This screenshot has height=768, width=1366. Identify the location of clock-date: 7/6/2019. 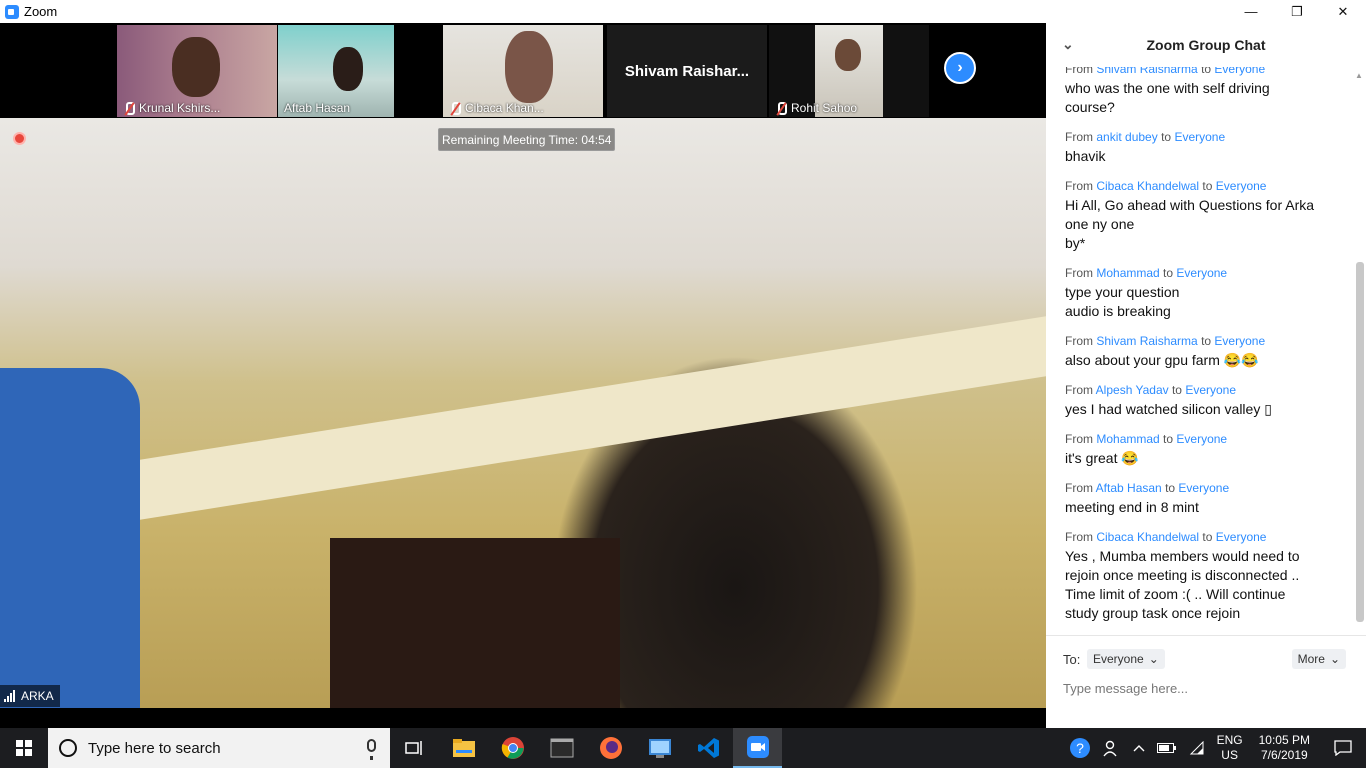
(1284, 755).